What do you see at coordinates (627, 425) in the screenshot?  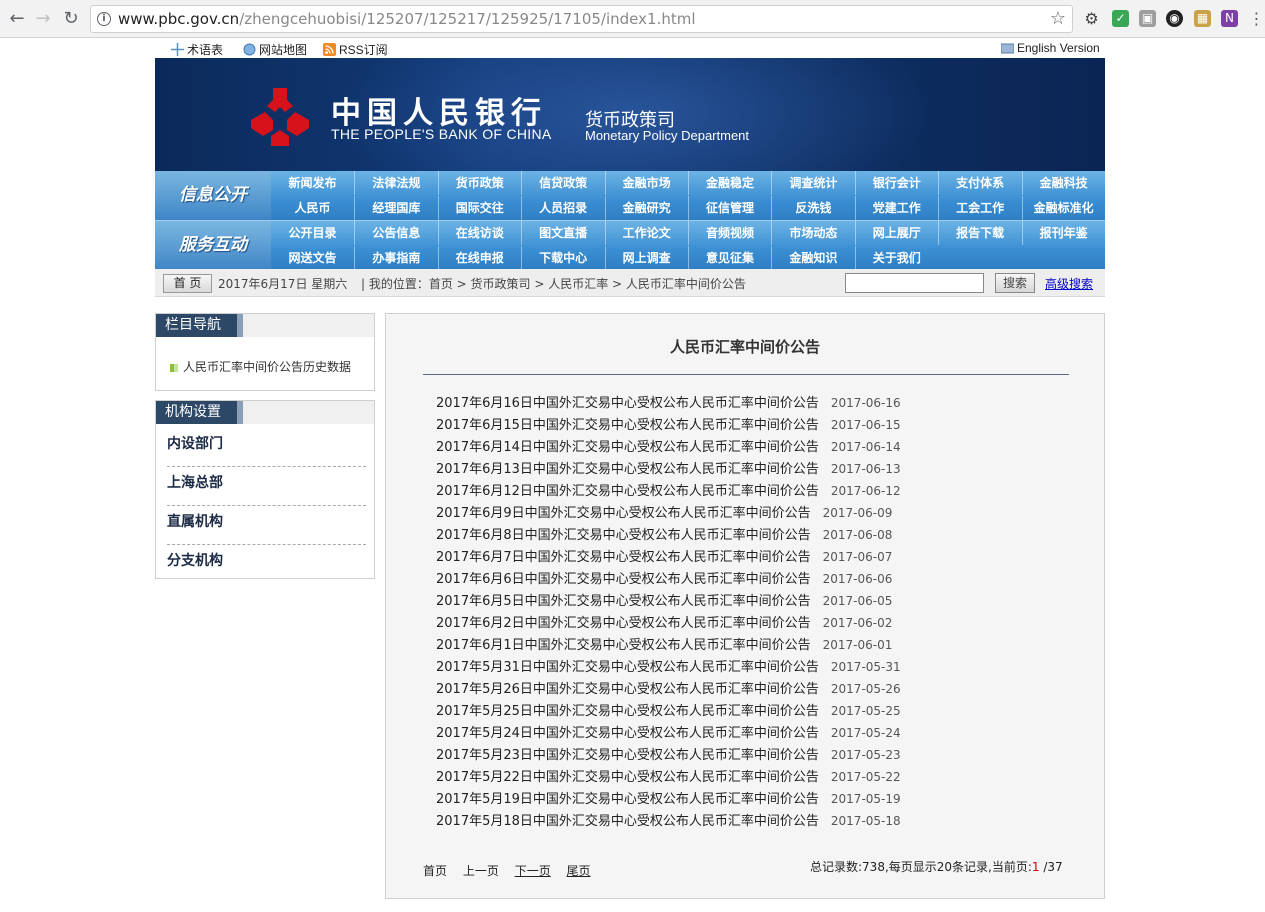 I see `announcement-title: 2017年6月15日中国外汇交易中心受权公布人民币汇率中间价公告` at bounding box center [627, 425].